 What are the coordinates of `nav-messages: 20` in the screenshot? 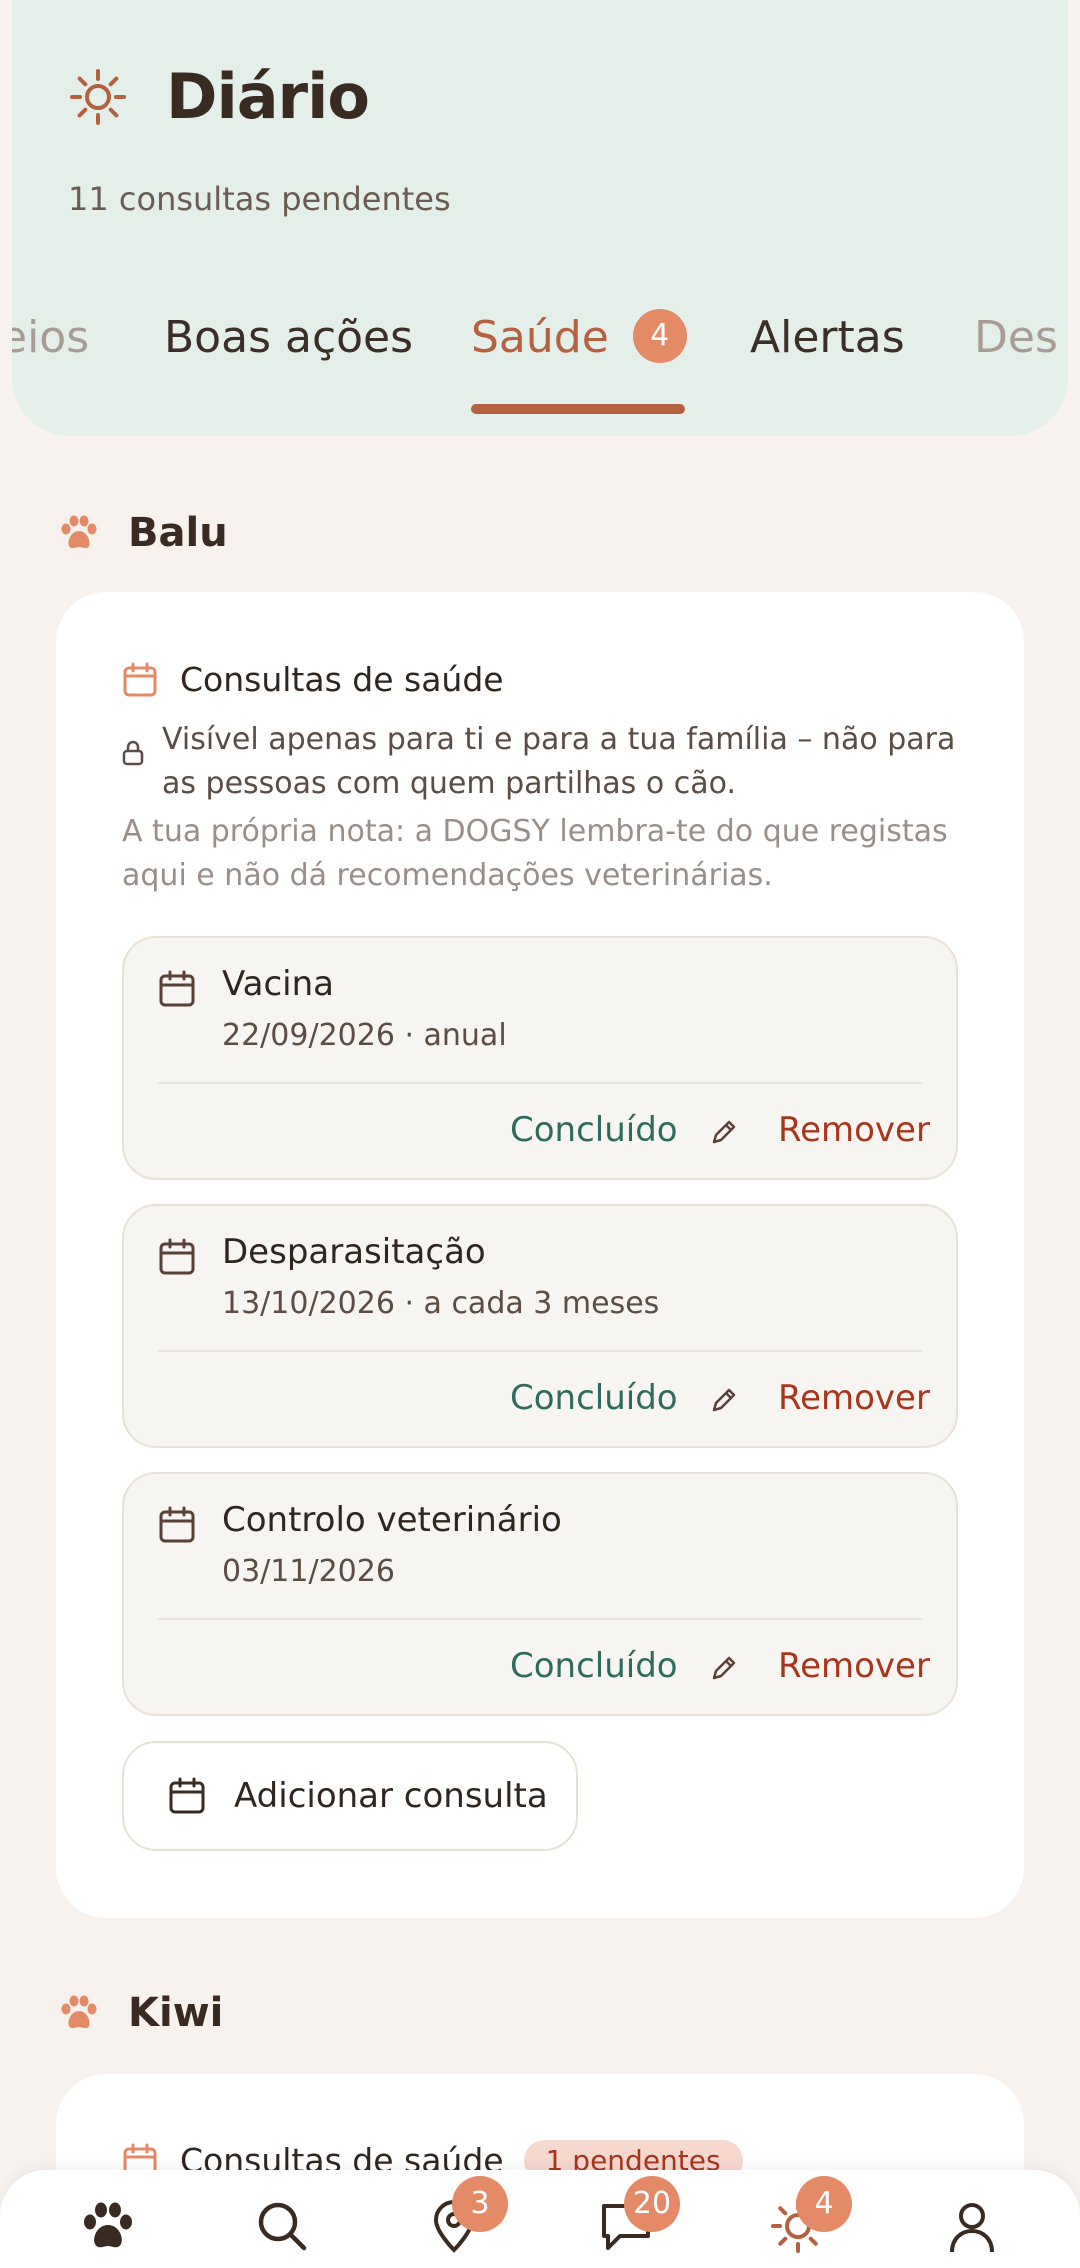 It's located at (639, 2215).